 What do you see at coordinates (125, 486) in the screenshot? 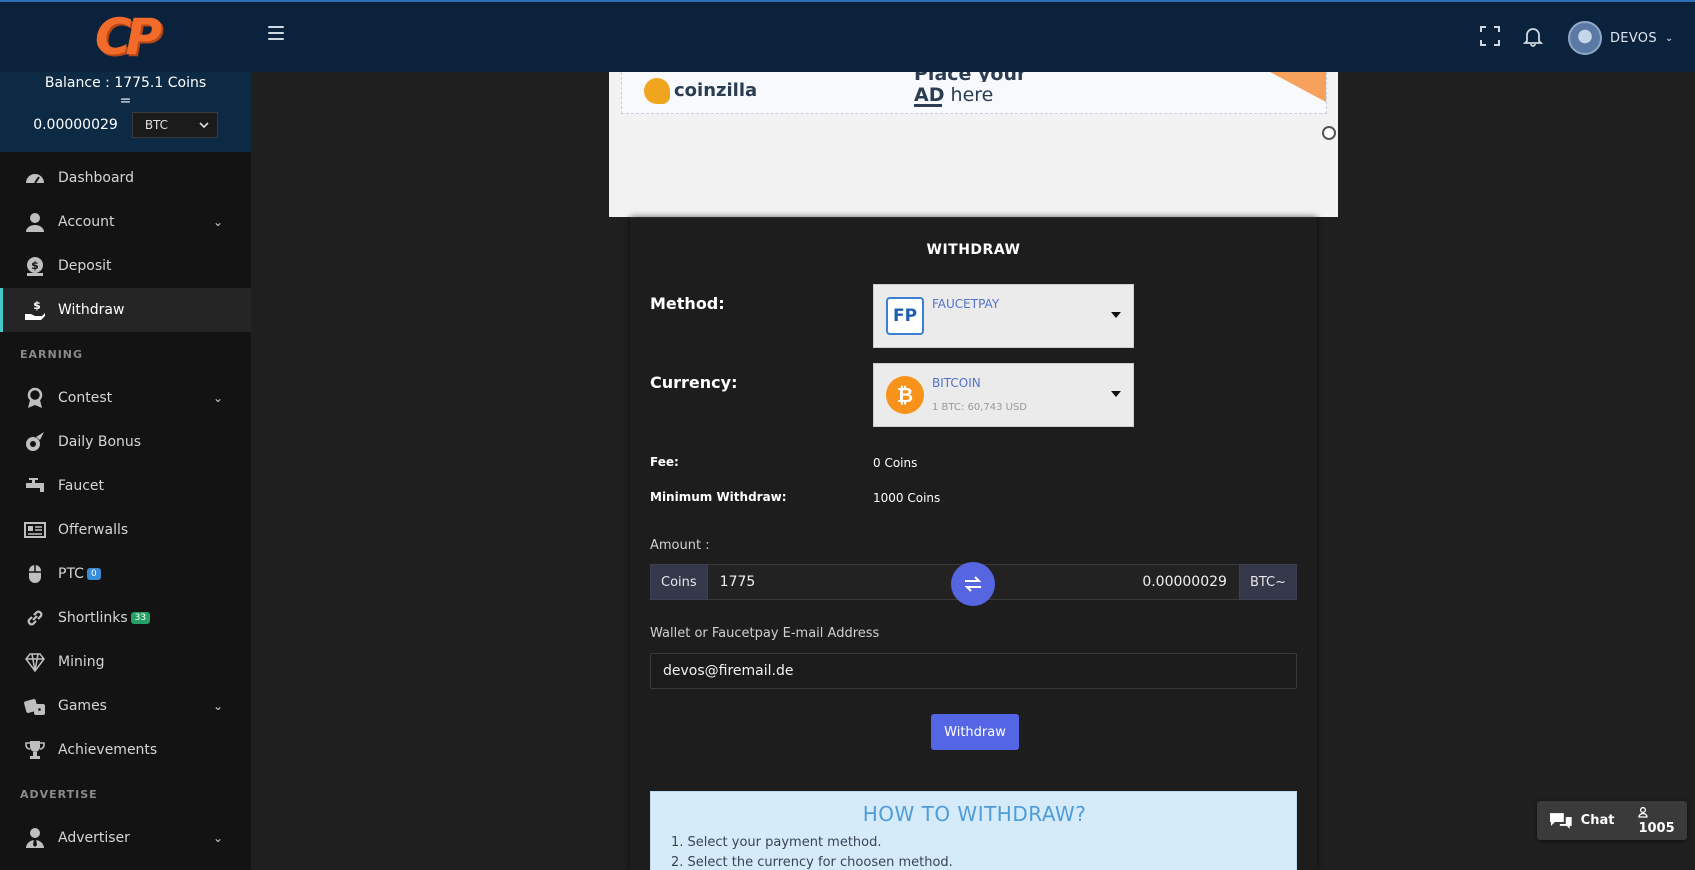
I see `sidebar-item-faucet: Faucet` at bounding box center [125, 486].